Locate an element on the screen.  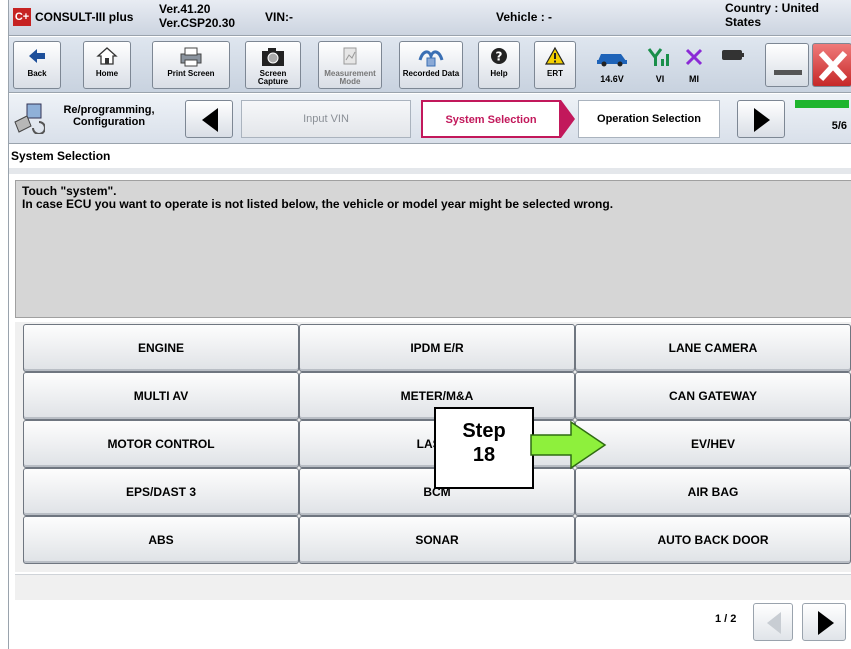
step-callout-number: 18 is located at coordinates (484, 455).